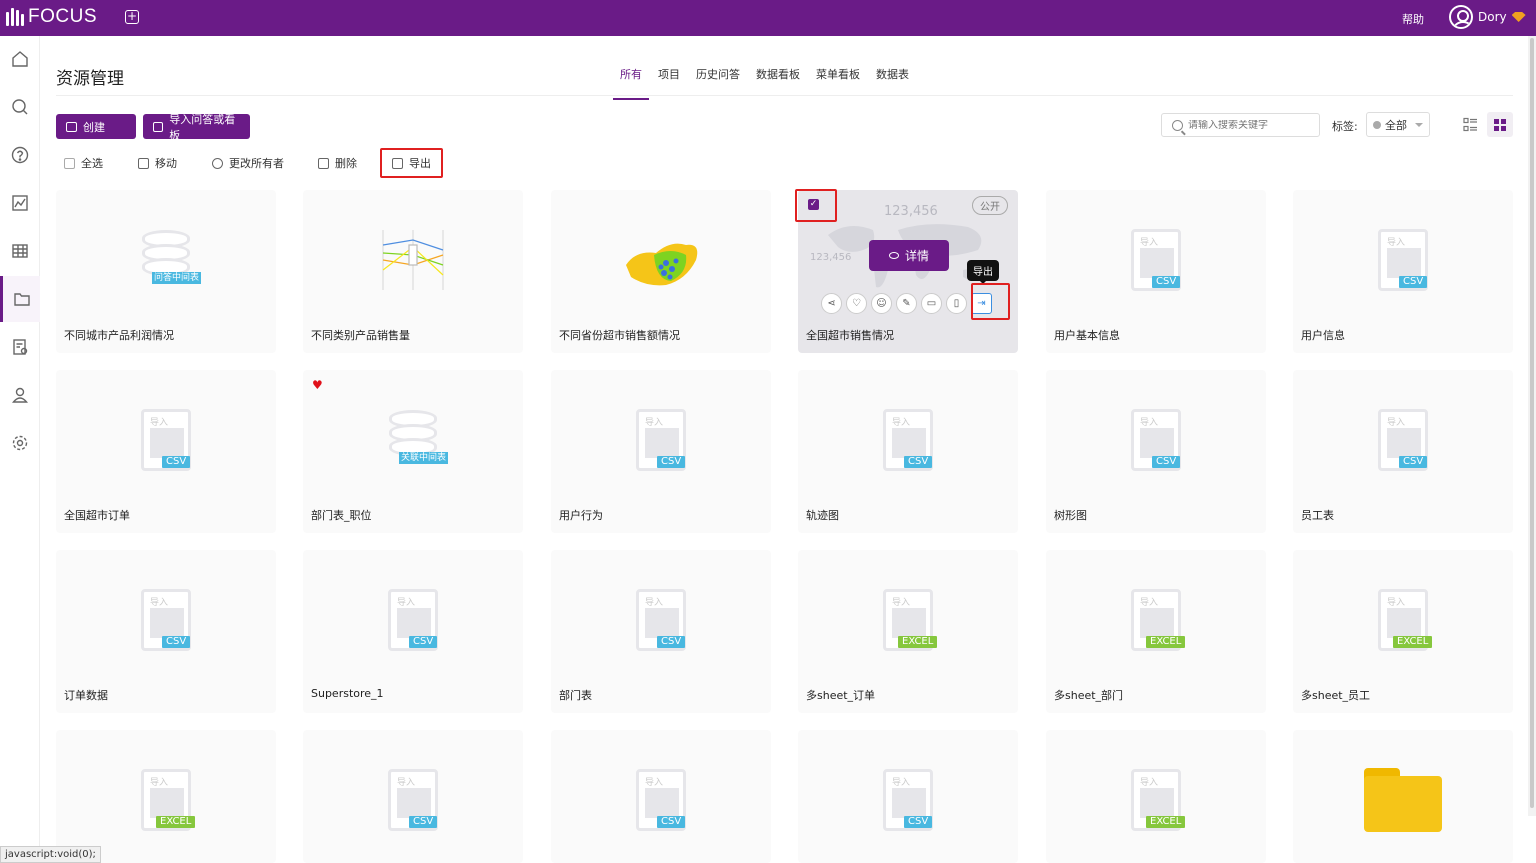 Image resolution: width=1536 pixels, height=863 pixels. Describe the element at coordinates (20, 107) in the screenshot. I see `search-icon` at that location.